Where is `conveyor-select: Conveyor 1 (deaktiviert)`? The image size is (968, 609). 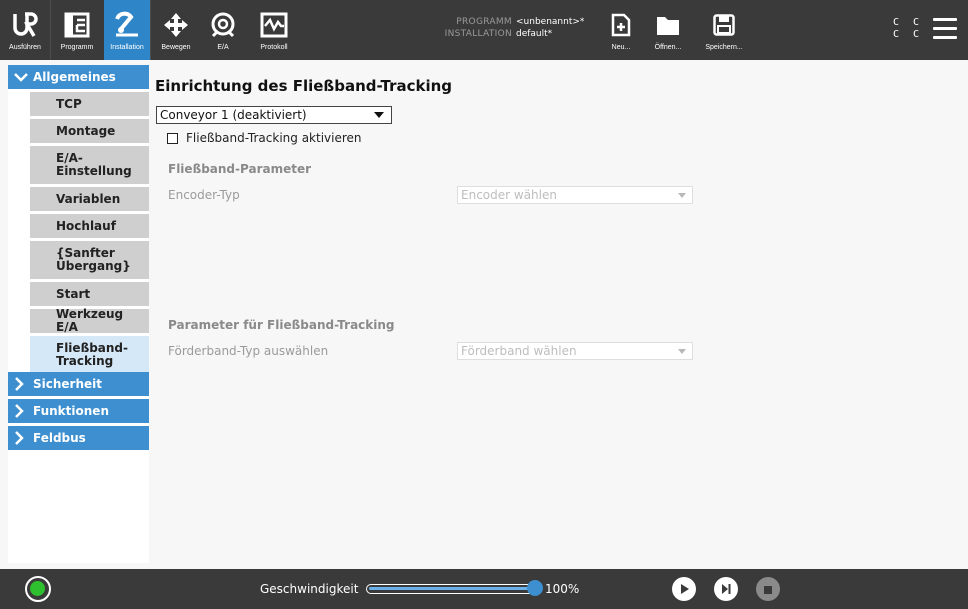 conveyor-select: Conveyor 1 (deaktiviert) is located at coordinates (274, 115).